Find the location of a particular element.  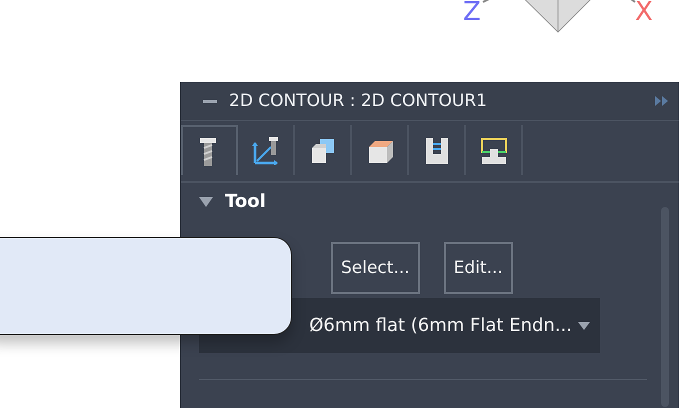

panel-title: 2D CONTOUR : 2D CONTOUR1 is located at coordinates (358, 101).